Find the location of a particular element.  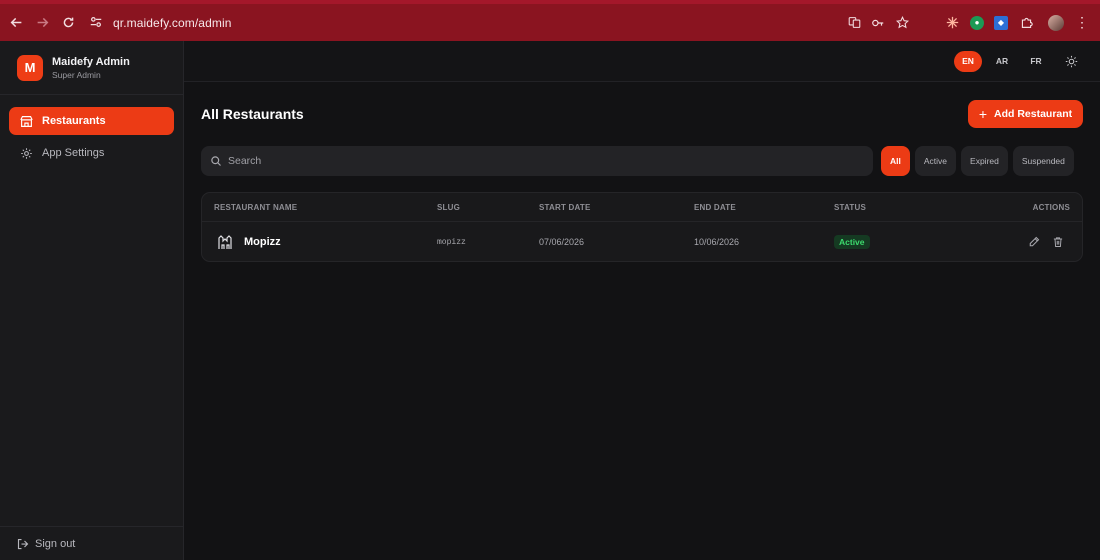

column-header-actions: ACTIONS is located at coordinates (1051, 207).